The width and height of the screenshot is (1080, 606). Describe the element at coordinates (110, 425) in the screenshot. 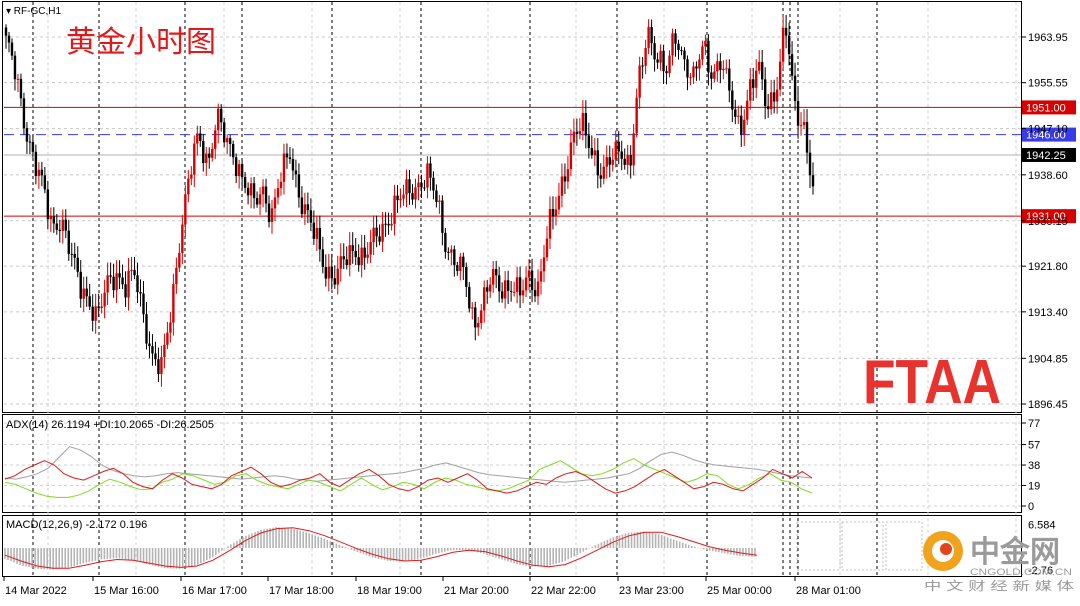

I see `adx-title: ADX(14) 26.1194 +DI:10.2065 -DI:26.2505` at that location.